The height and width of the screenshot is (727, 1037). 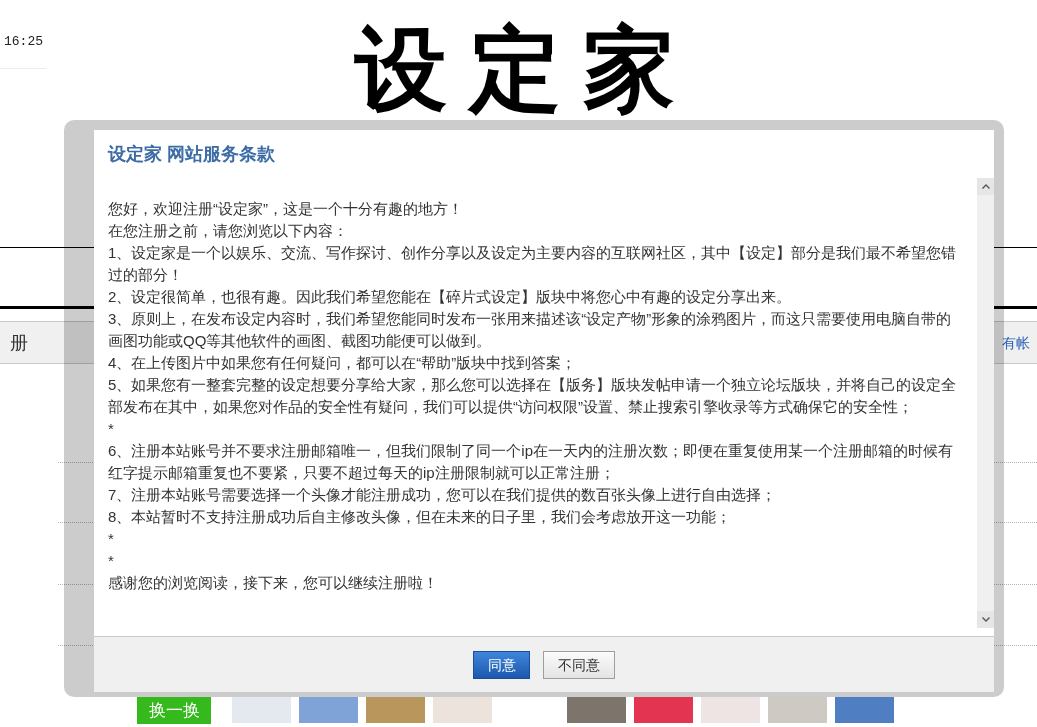 I want to click on scroll-down-button, so click(x=985, y=619).